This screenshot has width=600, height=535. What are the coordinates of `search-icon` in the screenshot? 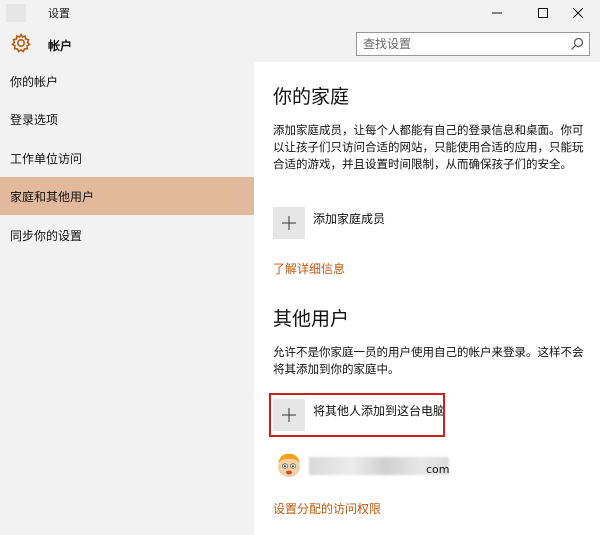 It's located at (577, 44).